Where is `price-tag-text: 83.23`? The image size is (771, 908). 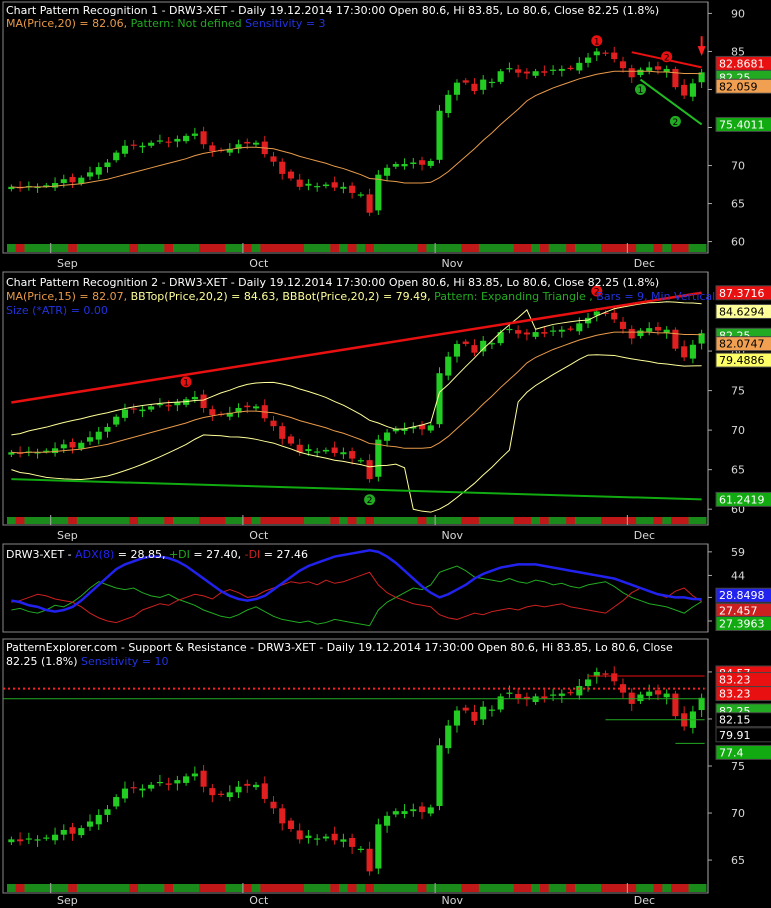 price-tag-text: 83.23 is located at coordinates (735, 694).